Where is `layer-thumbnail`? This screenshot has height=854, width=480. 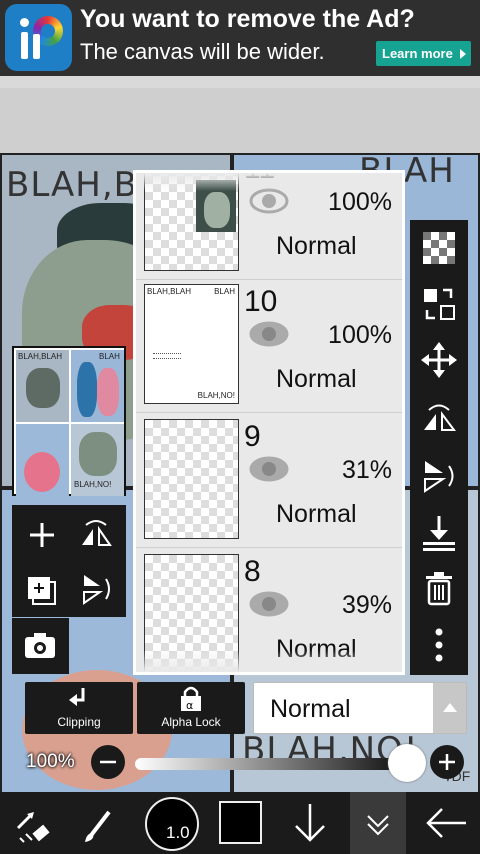
layer-thumbnail is located at coordinates (191, 479).